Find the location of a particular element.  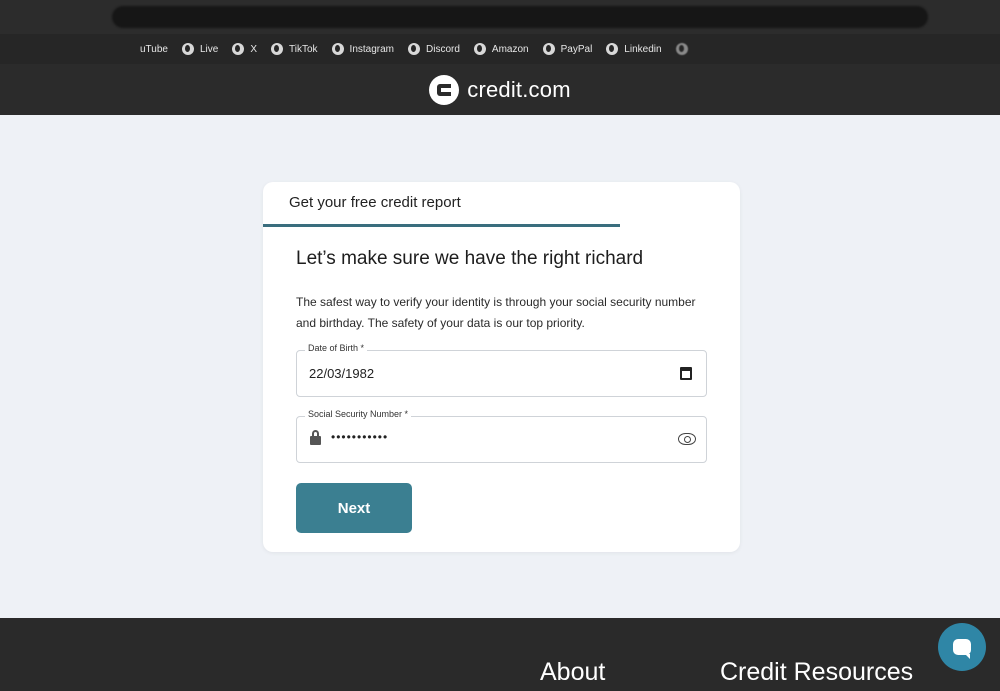

site-header: credit.com is located at coordinates (500, 89).